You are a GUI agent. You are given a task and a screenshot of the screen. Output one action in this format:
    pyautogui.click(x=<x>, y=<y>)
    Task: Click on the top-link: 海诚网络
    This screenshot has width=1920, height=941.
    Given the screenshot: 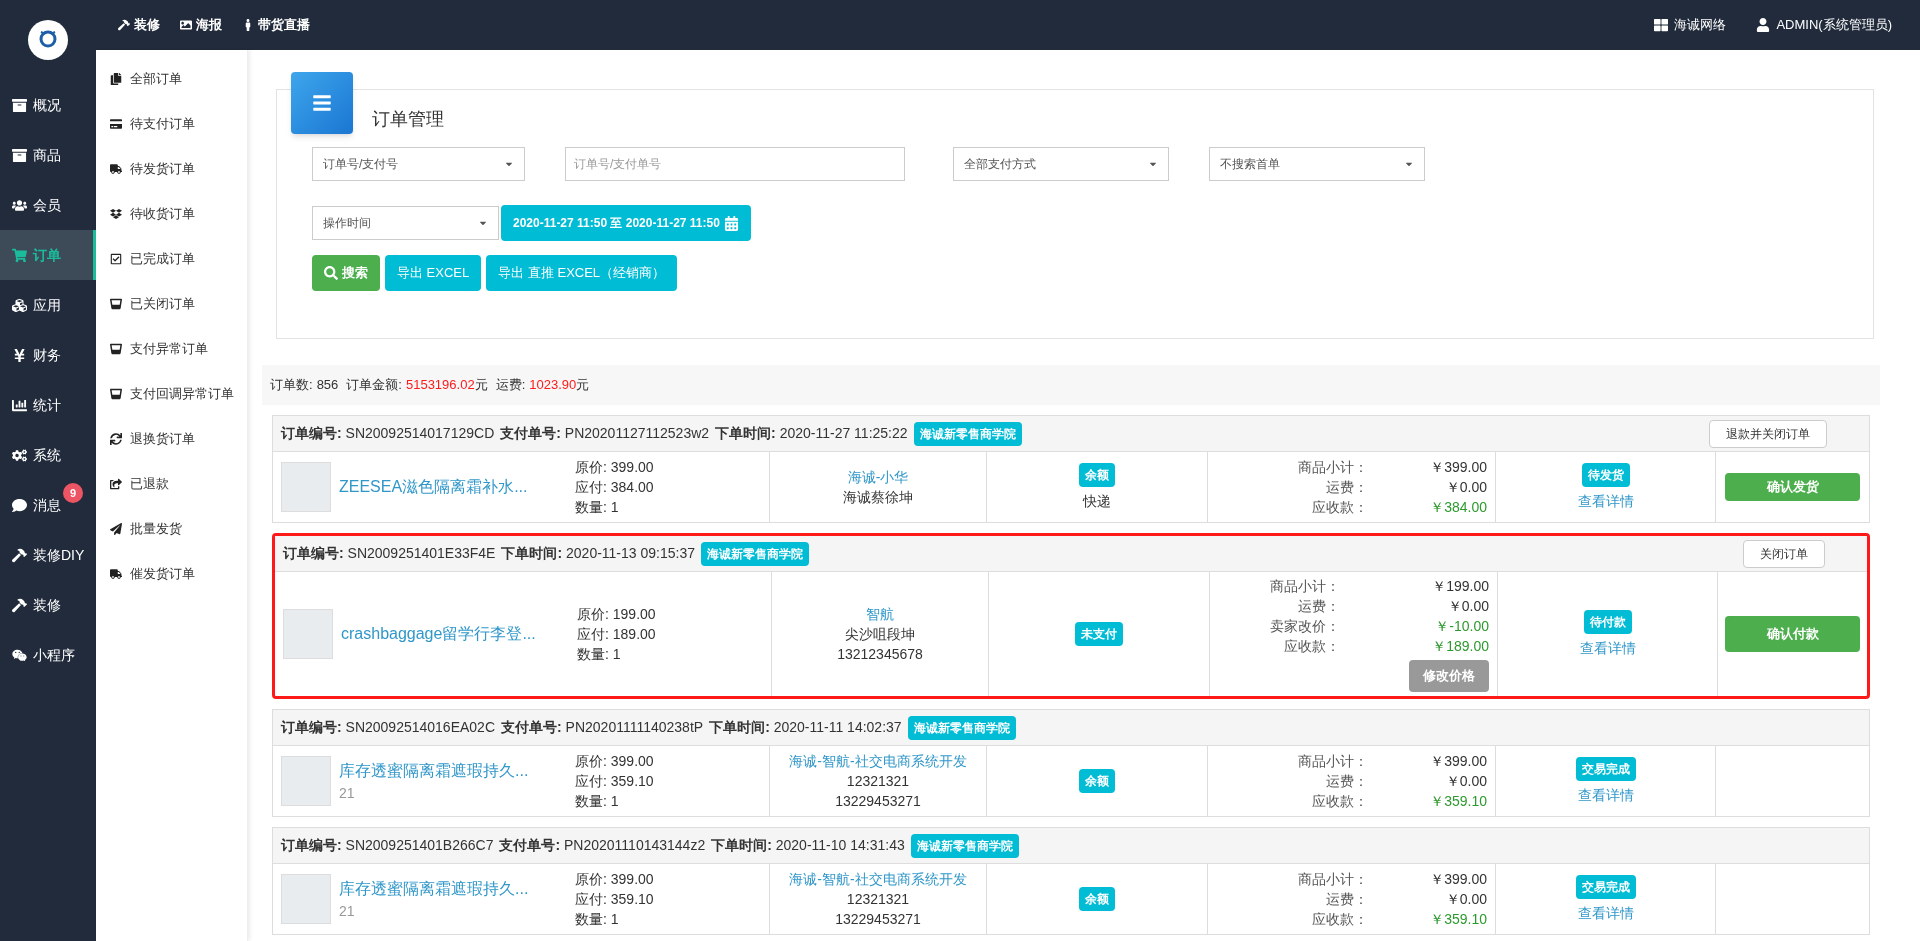 What is the action you would take?
    pyautogui.click(x=1690, y=25)
    